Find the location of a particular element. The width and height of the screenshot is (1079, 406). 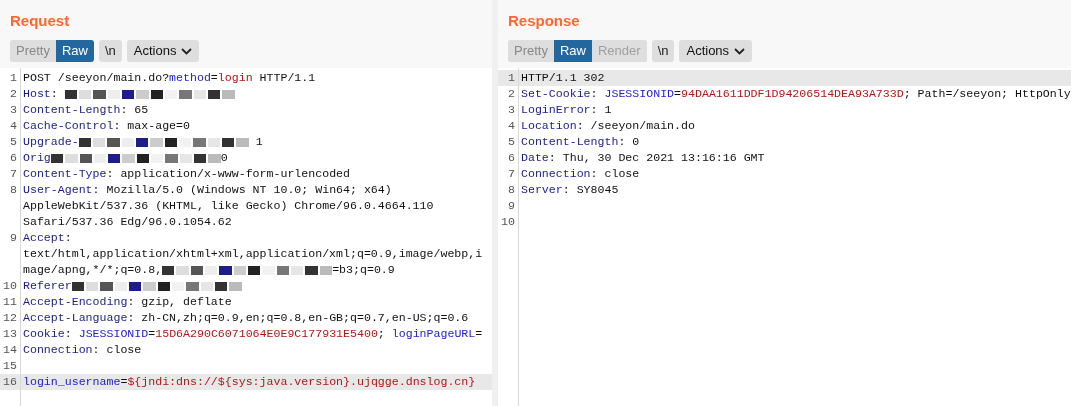

header-name: Orig is located at coordinates (37, 158).